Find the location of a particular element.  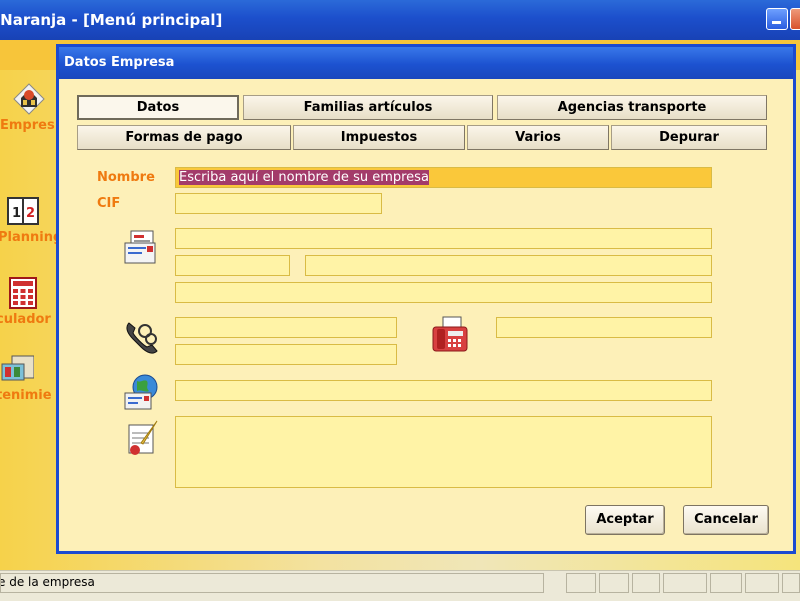

city-field is located at coordinates (508, 265).